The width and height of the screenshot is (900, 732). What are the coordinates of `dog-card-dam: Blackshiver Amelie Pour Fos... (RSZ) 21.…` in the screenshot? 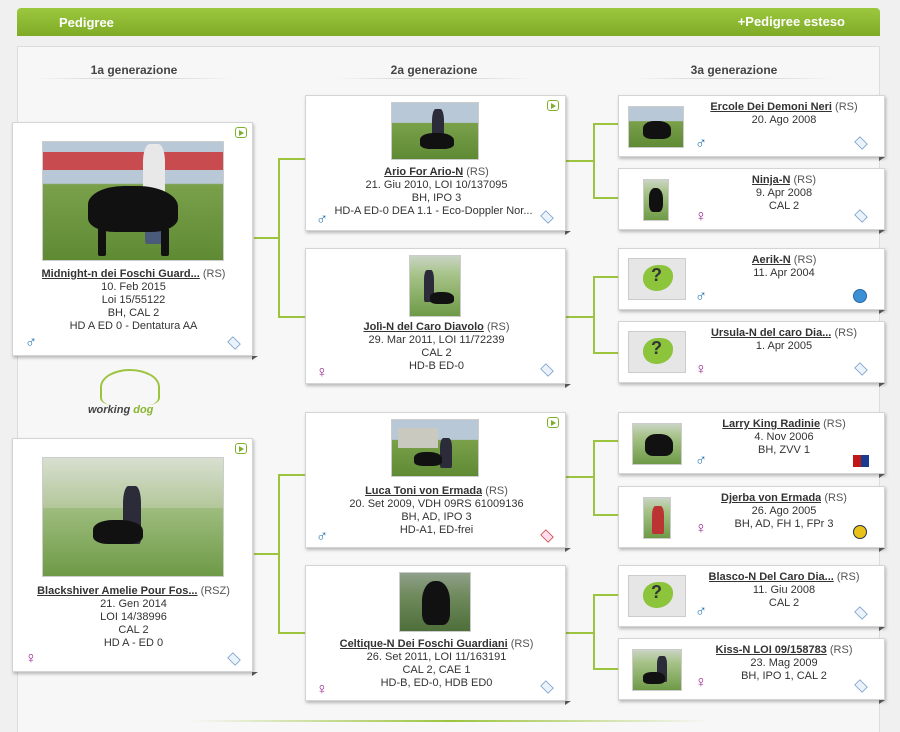 It's located at (132, 555).